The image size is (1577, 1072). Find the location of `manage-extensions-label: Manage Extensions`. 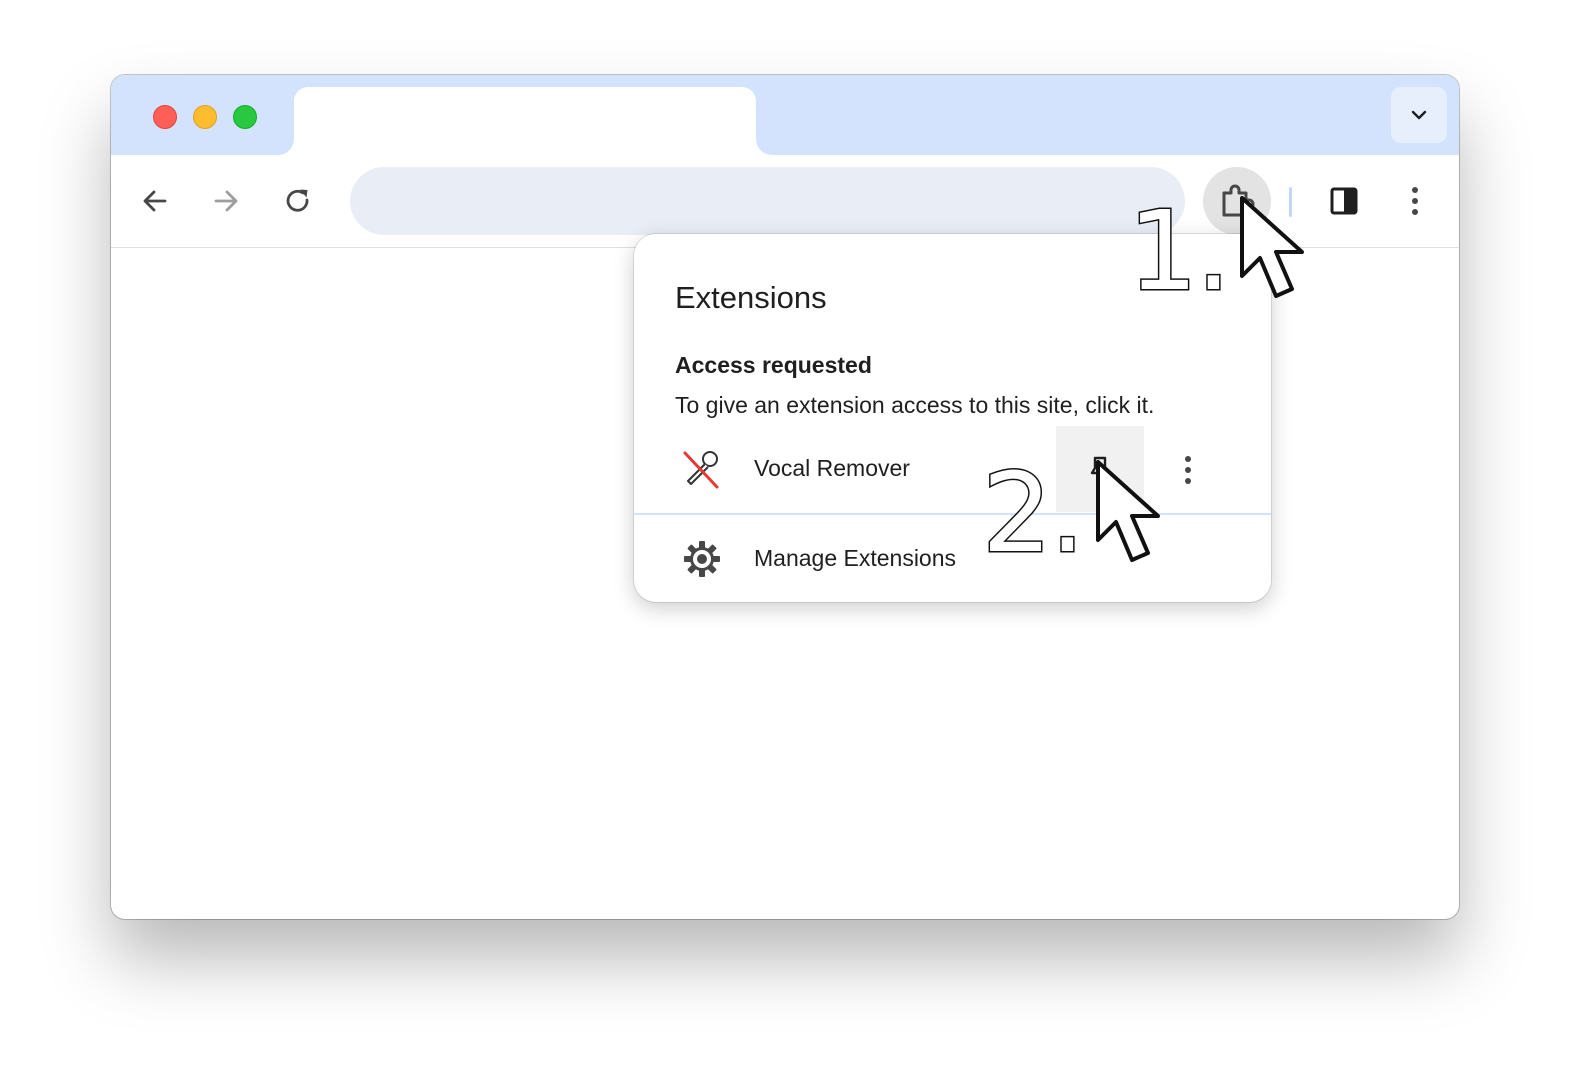

manage-extensions-label: Manage Extensions is located at coordinates (855, 558).